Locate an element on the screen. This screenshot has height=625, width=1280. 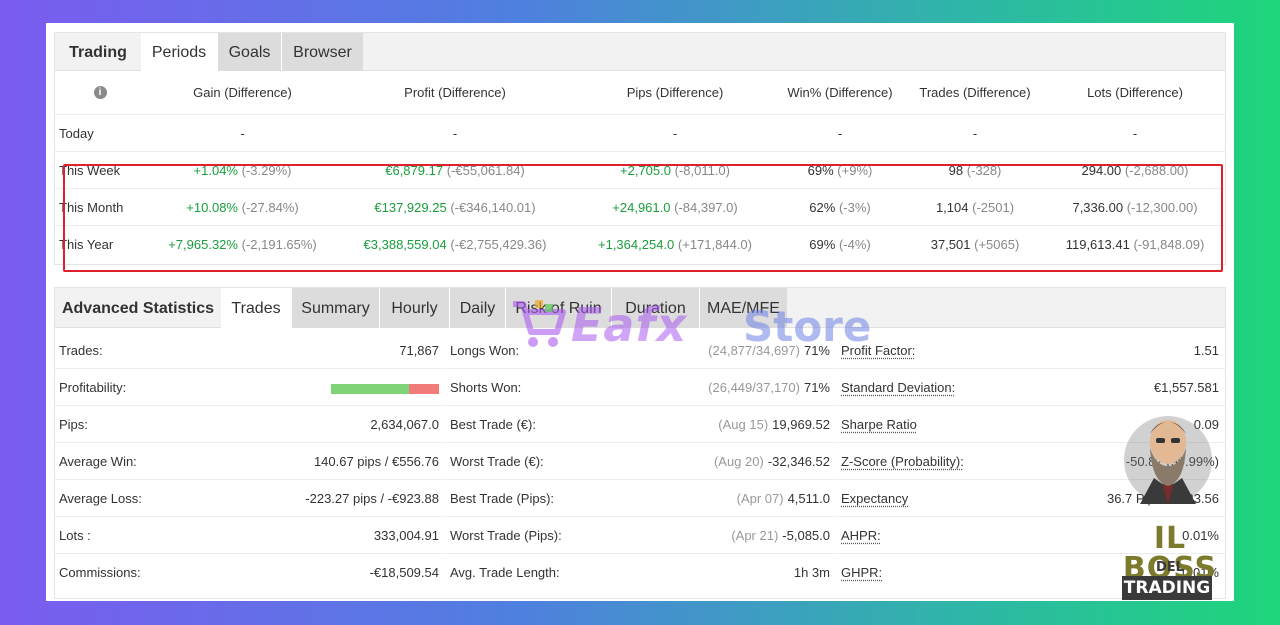
stat-detail: (Apr 21) is located at coordinates (755, 535).